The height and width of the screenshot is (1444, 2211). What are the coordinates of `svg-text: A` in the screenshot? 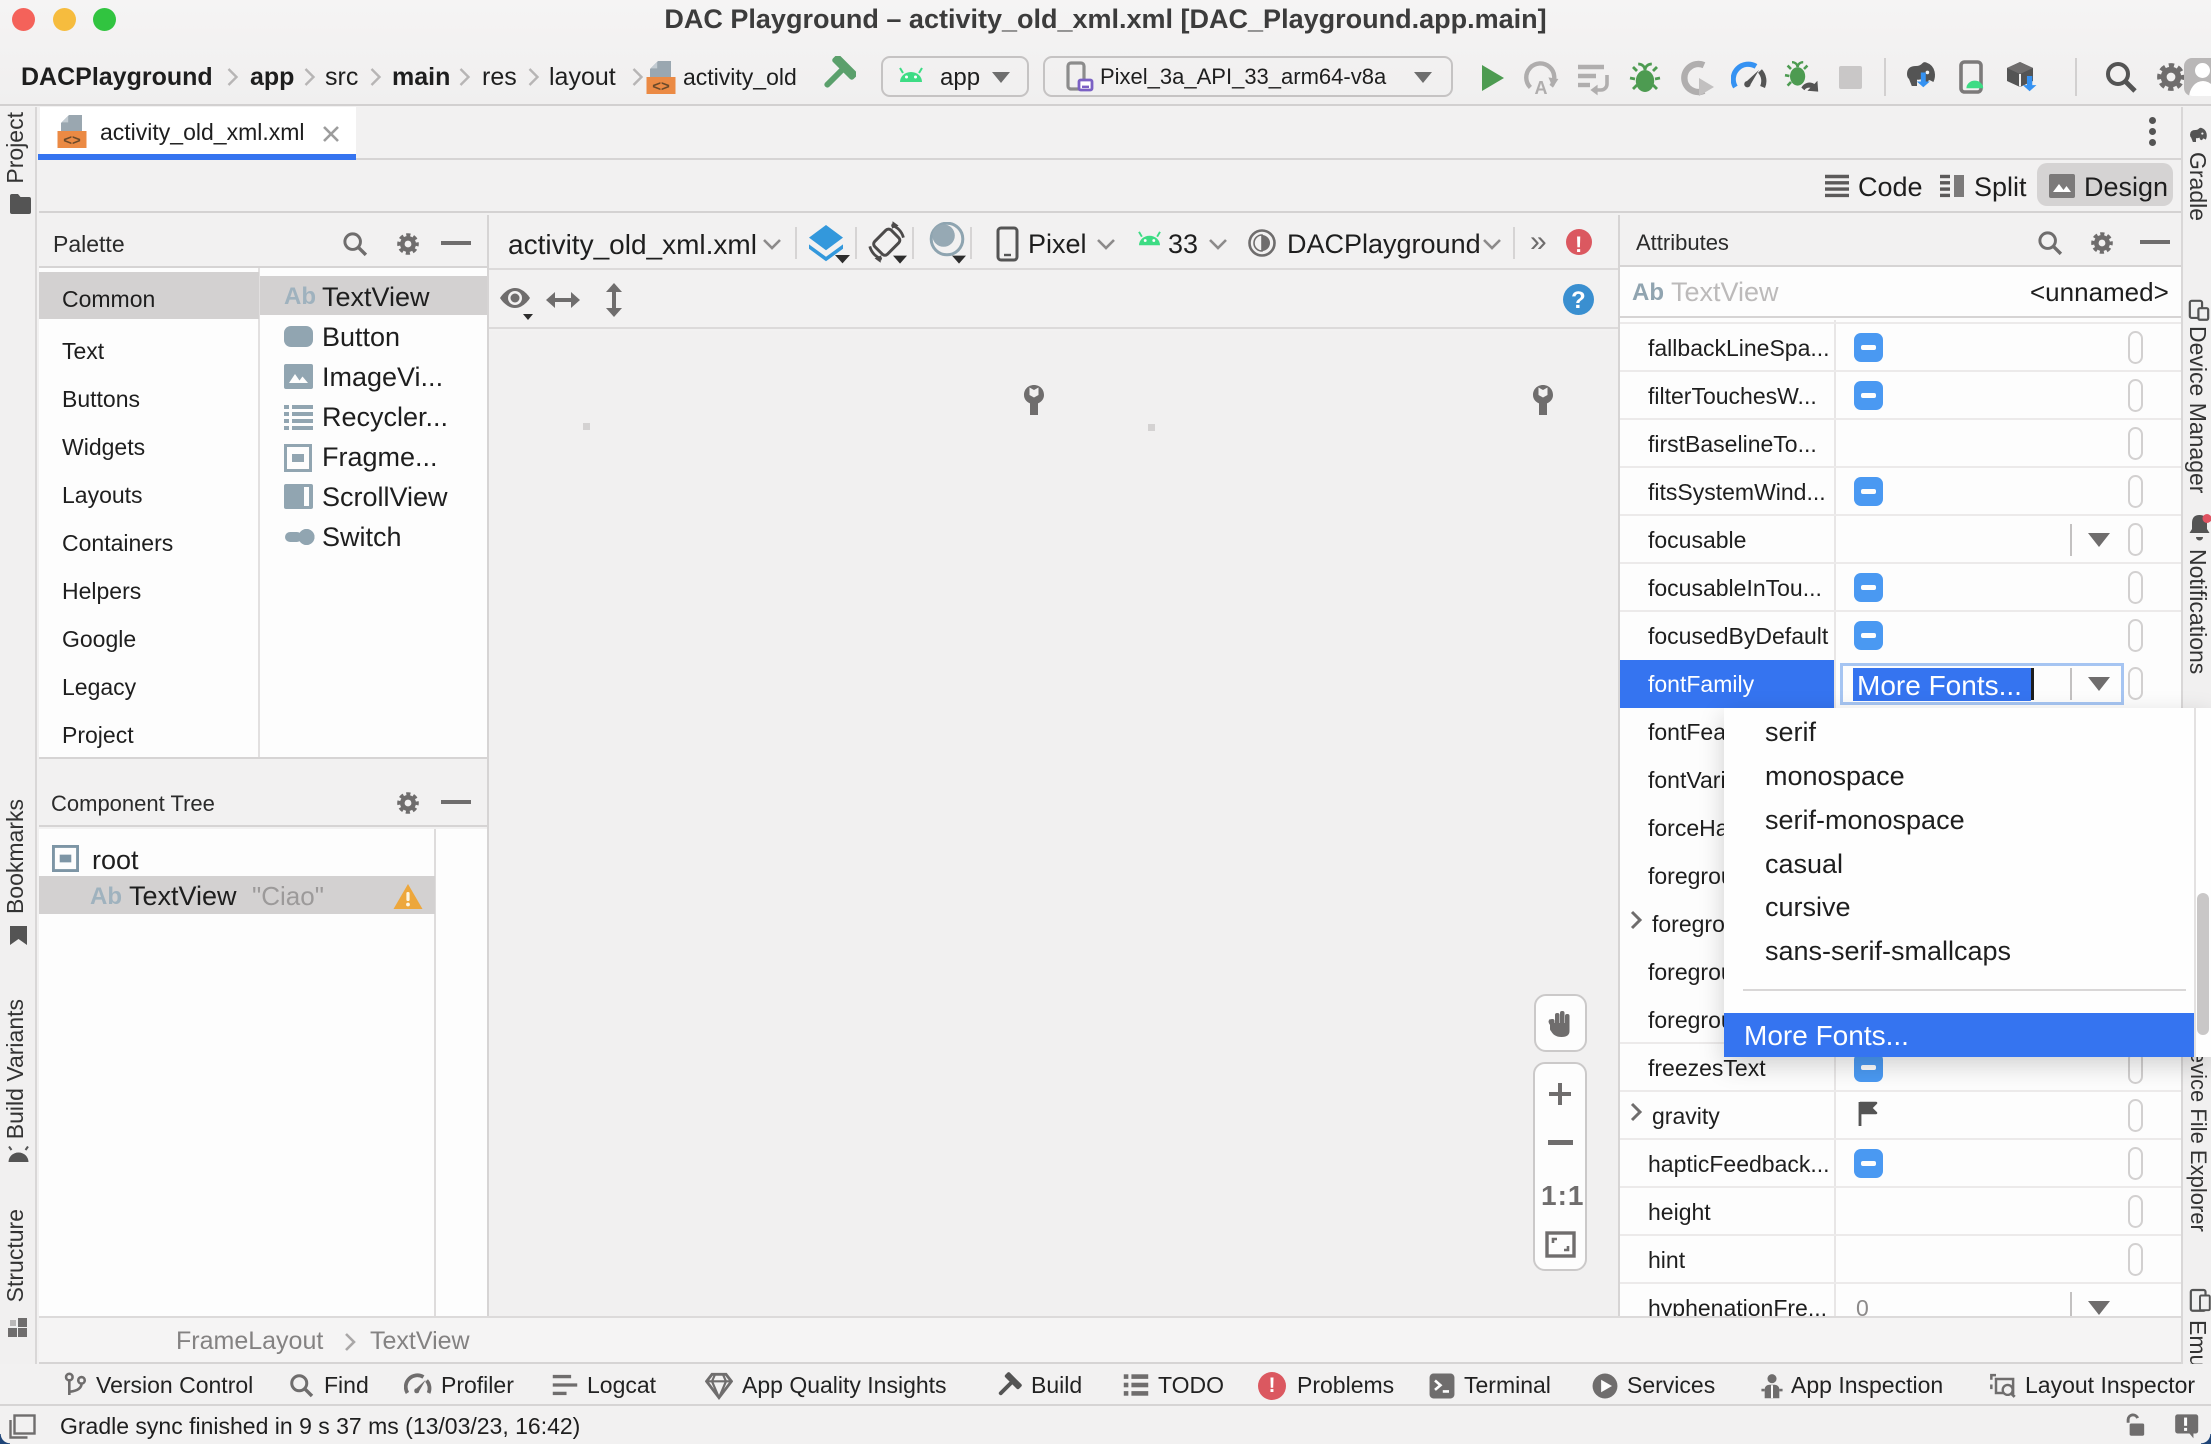 It's located at (1541, 87).